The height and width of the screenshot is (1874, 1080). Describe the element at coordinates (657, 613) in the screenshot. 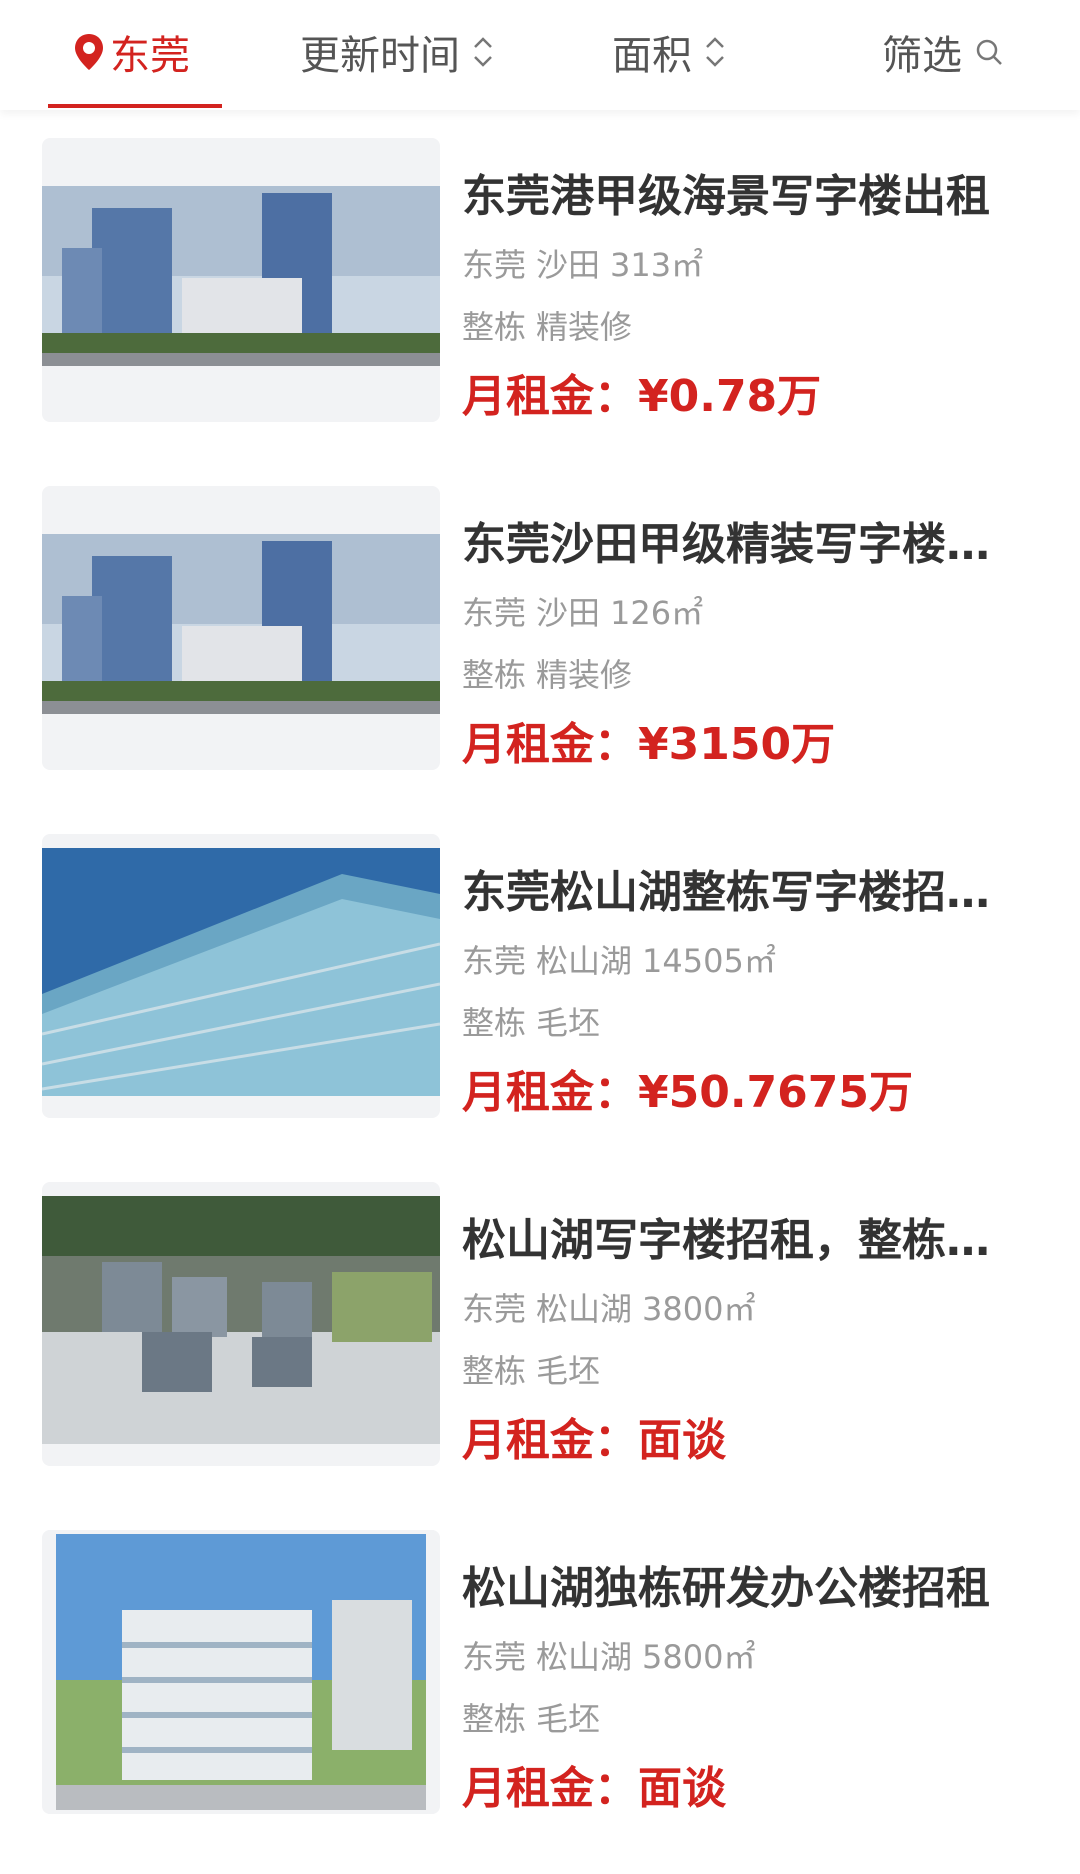

I see `listing-area: 126㎡` at that location.